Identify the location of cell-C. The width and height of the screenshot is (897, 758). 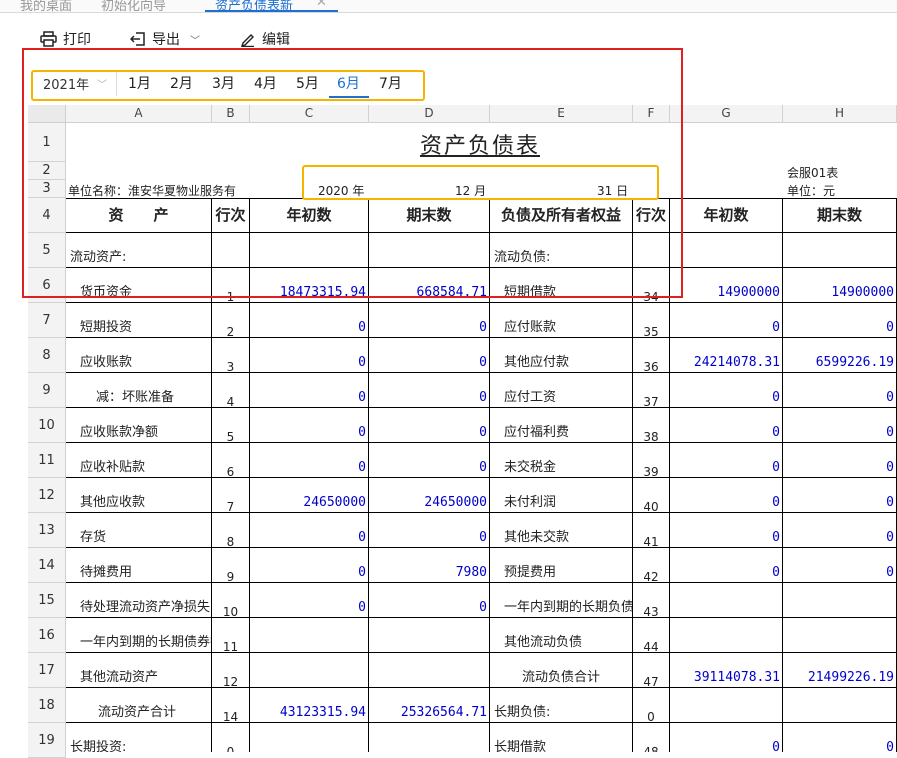
(309, 737).